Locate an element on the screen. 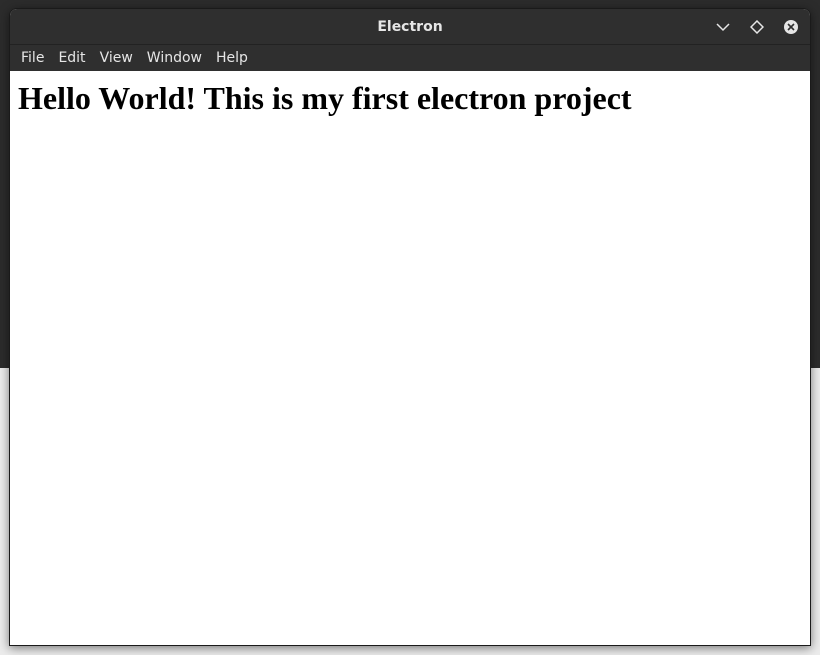 The height and width of the screenshot is (655, 820). maximize-diamond-icon is located at coordinates (757, 27).